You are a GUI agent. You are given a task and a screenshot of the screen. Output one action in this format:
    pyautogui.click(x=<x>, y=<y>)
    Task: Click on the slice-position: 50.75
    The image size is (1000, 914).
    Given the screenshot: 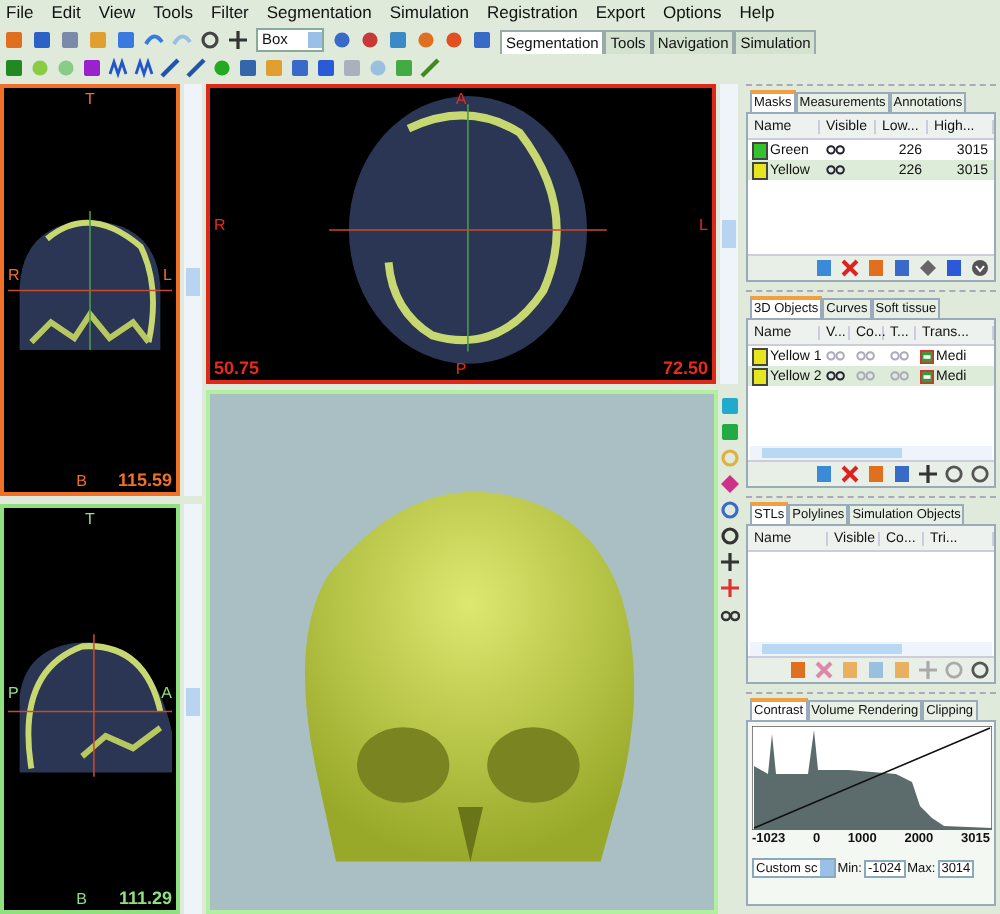 What is the action you would take?
    pyautogui.click(x=237, y=368)
    